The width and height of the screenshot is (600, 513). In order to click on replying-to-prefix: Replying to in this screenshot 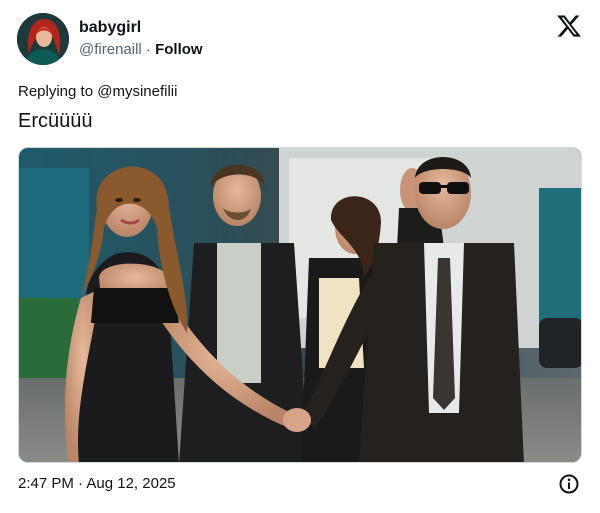, I will do `click(56, 91)`.